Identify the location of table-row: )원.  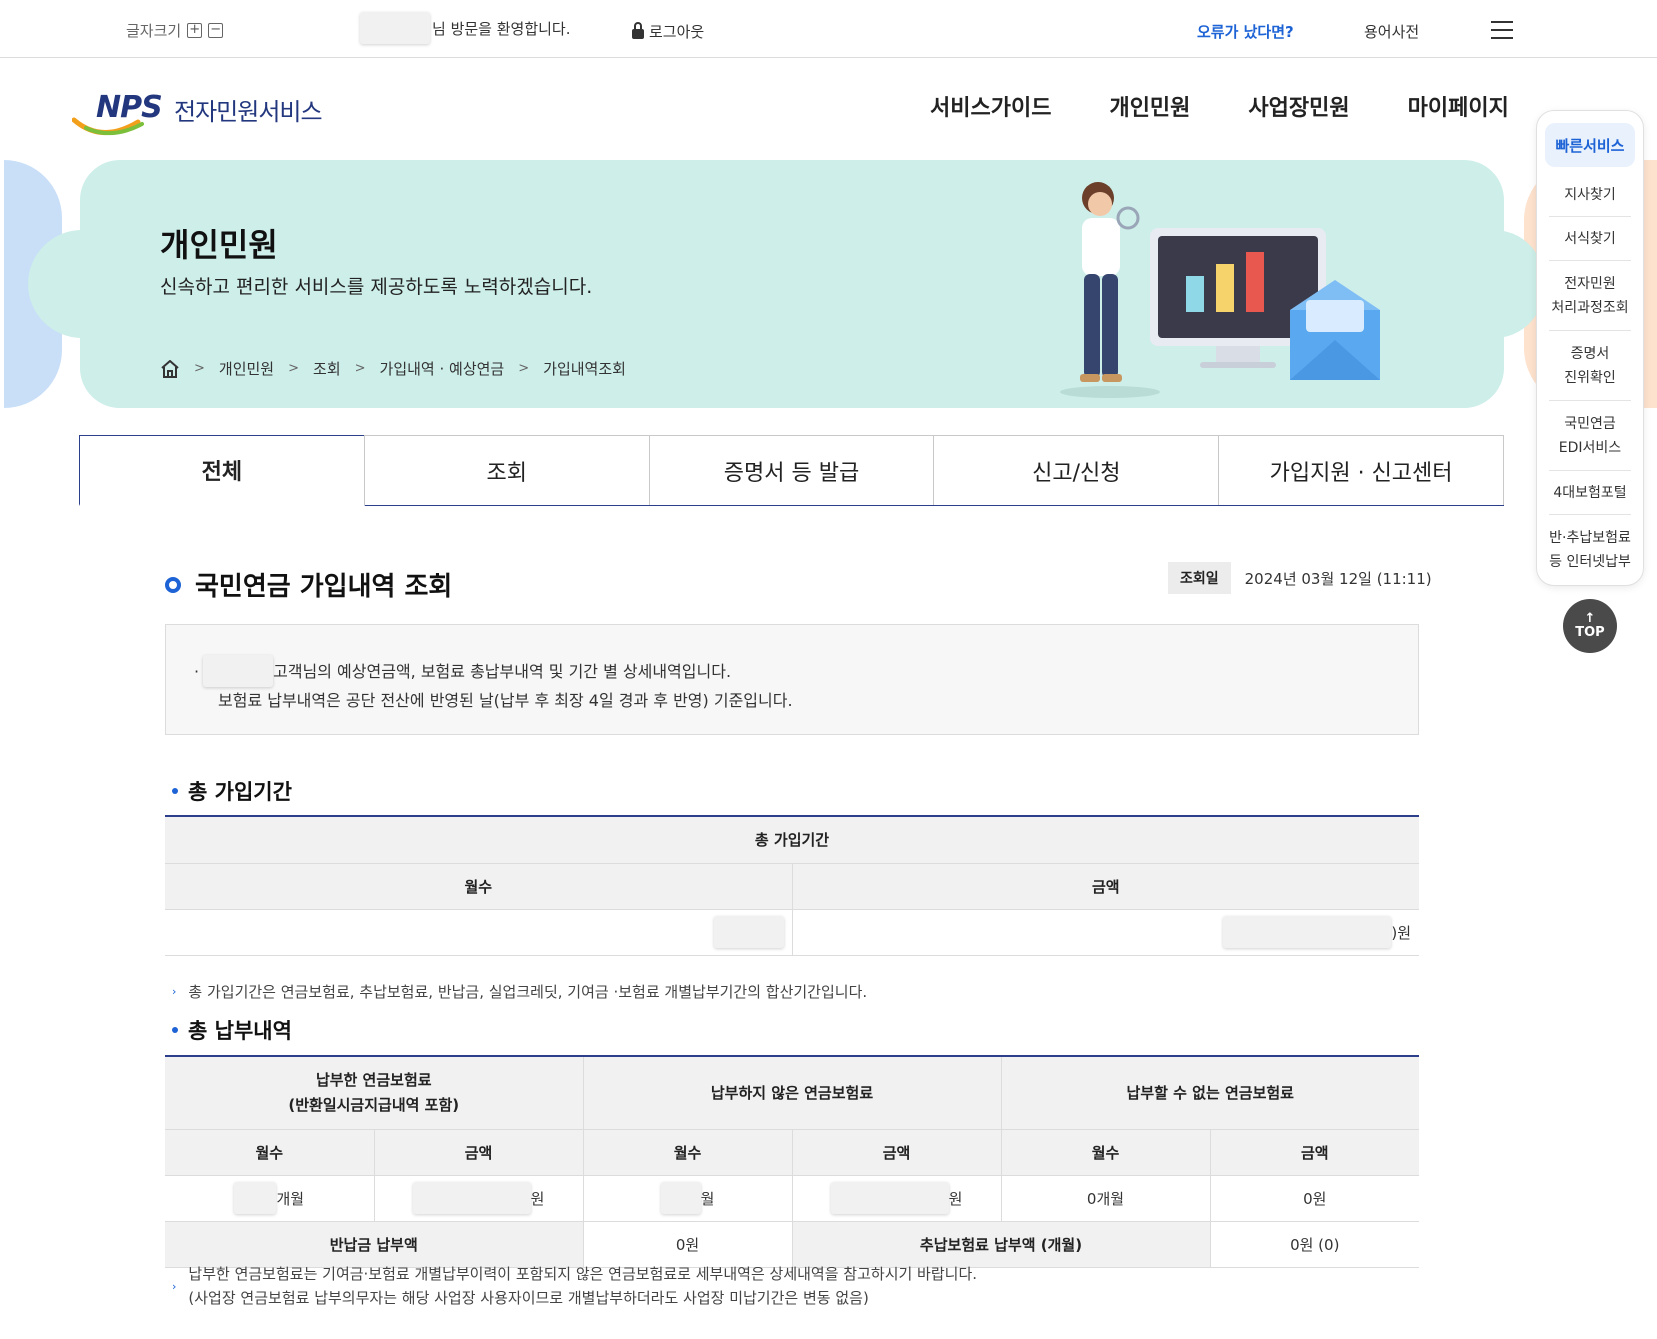
(792, 932).